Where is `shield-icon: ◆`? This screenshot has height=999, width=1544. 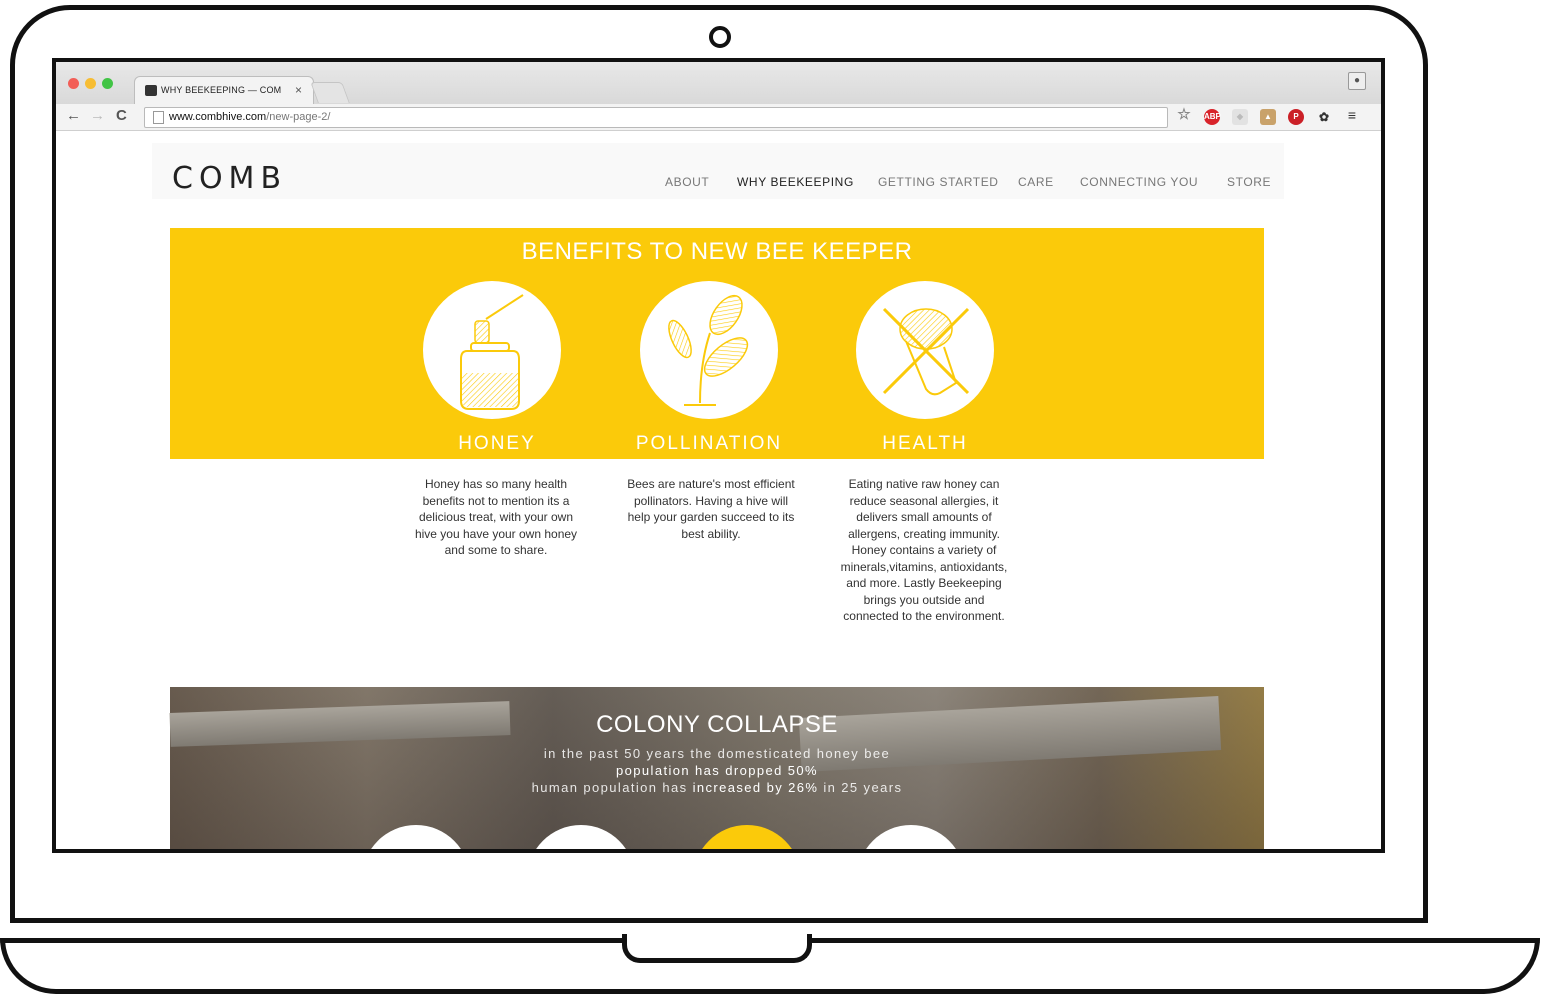
shield-icon: ◆ is located at coordinates (1240, 117).